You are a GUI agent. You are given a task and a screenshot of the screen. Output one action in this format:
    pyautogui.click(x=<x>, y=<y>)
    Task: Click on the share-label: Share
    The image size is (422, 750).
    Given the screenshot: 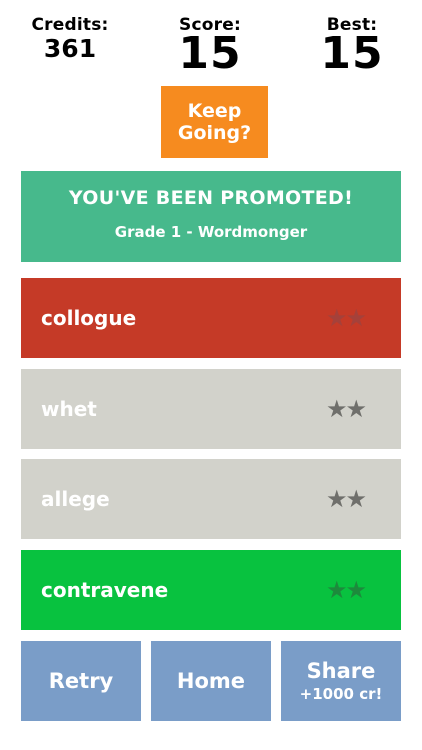 What is the action you would take?
    pyautogui.click(x=341, y=671)
    